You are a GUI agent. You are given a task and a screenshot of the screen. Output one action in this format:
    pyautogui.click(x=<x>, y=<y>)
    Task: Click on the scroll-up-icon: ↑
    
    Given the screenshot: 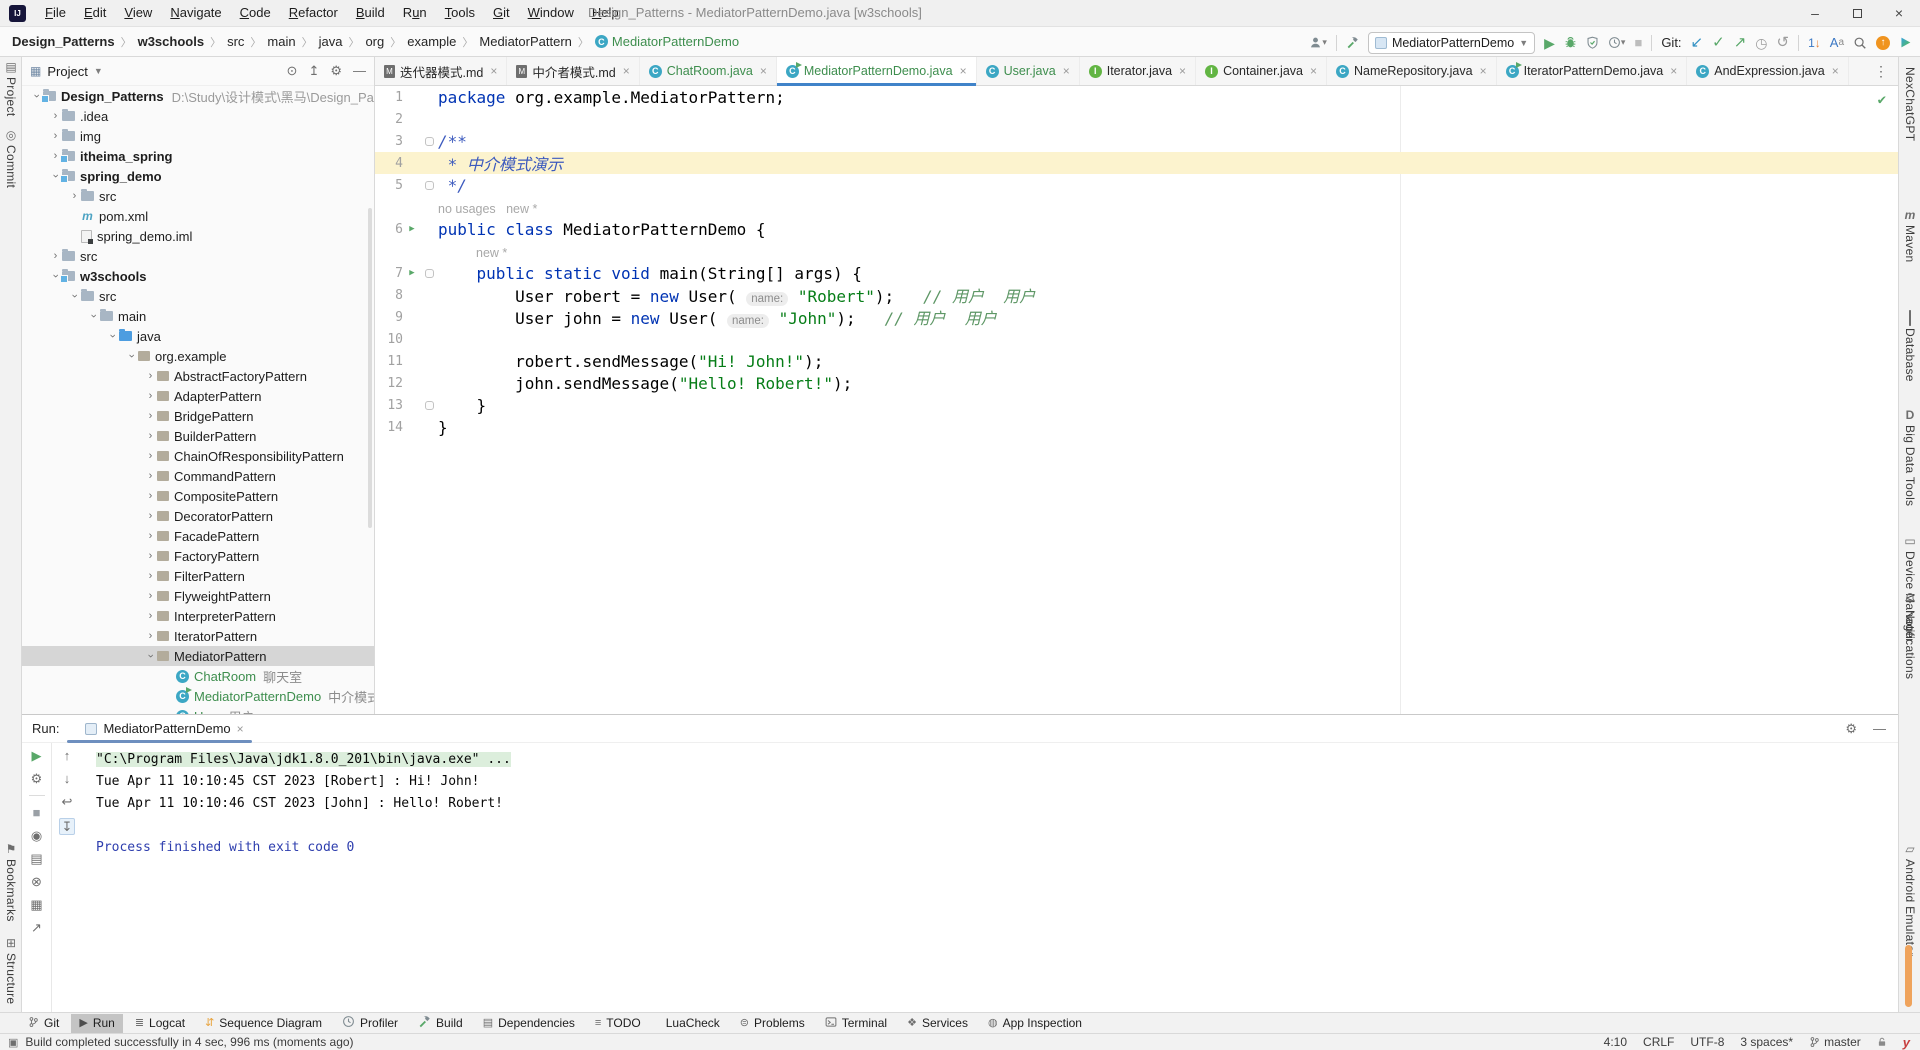 What is the action you would take?
    pyautogui.click(x=67, y=755)
    